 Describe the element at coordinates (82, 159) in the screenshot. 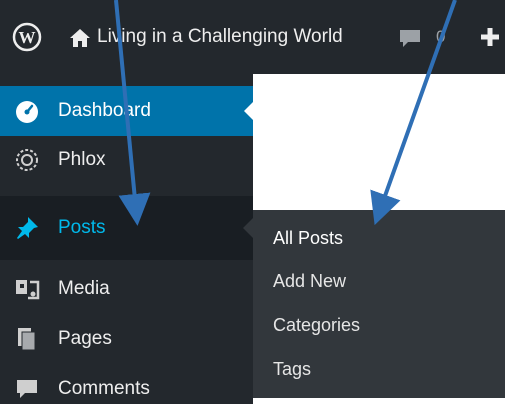

I see `sidebar-item-label: Phlox` at that location.